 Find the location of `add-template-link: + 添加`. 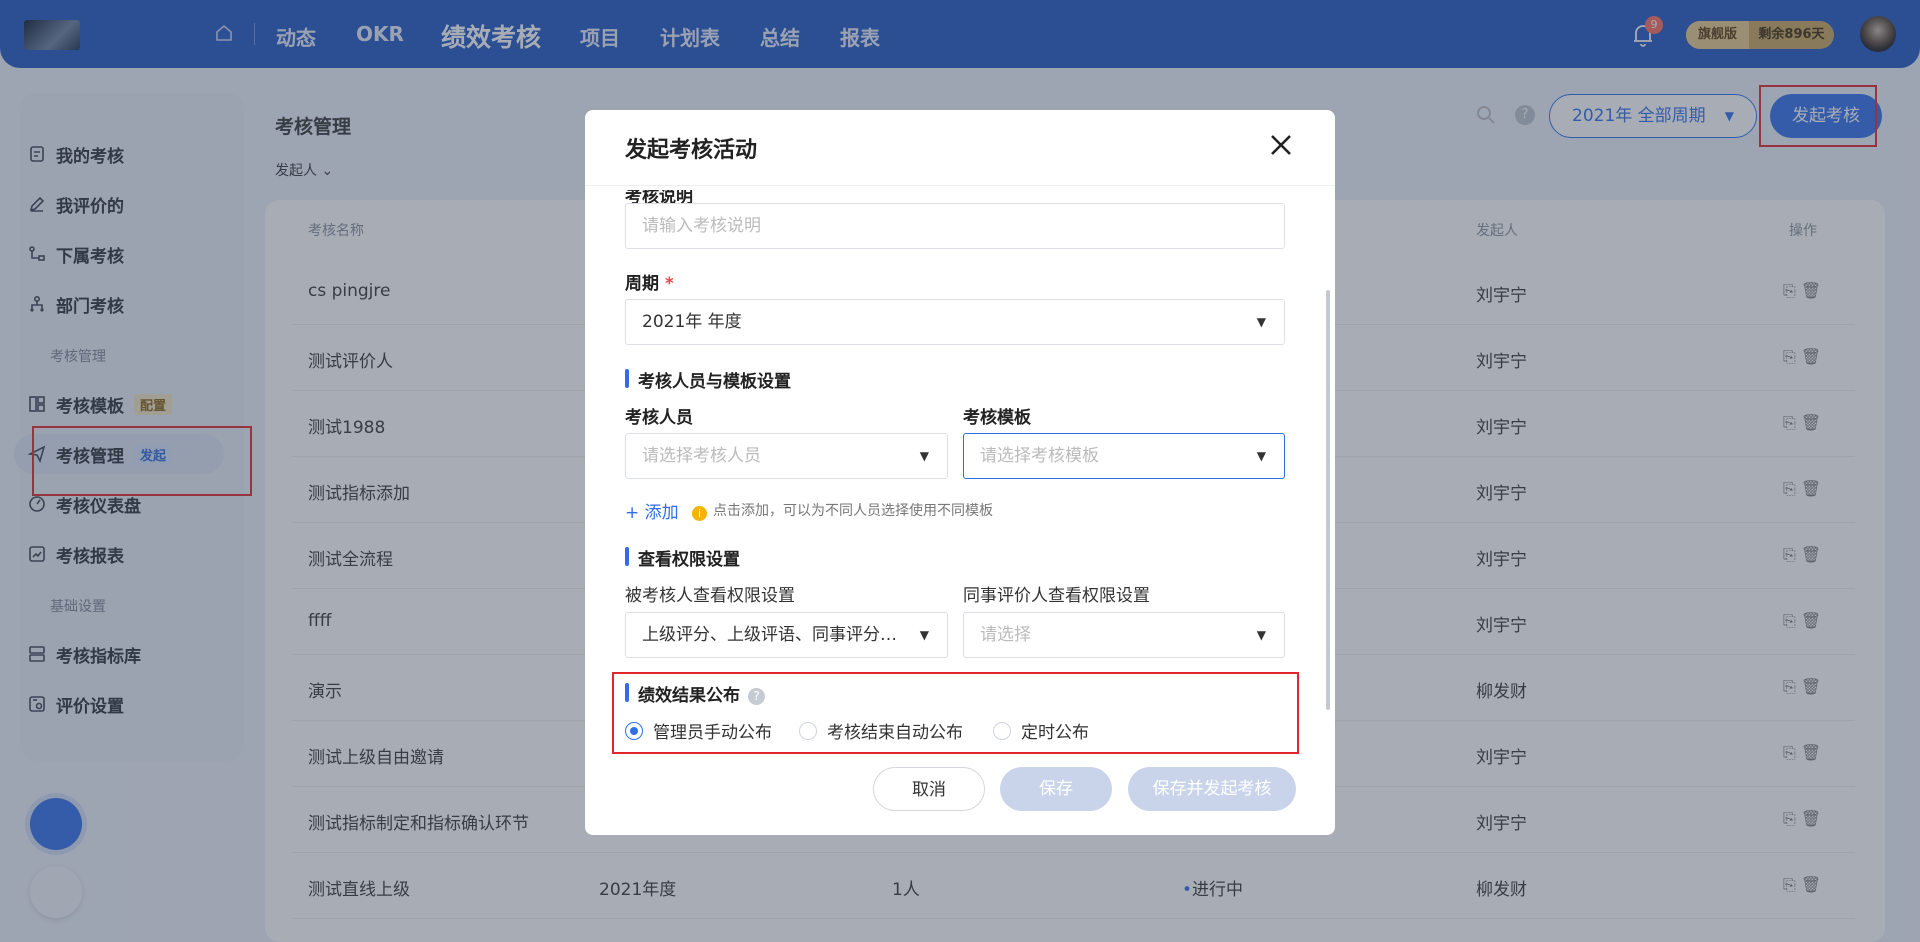

add-template-link: + 添加 is located at coordinates (652, 510).